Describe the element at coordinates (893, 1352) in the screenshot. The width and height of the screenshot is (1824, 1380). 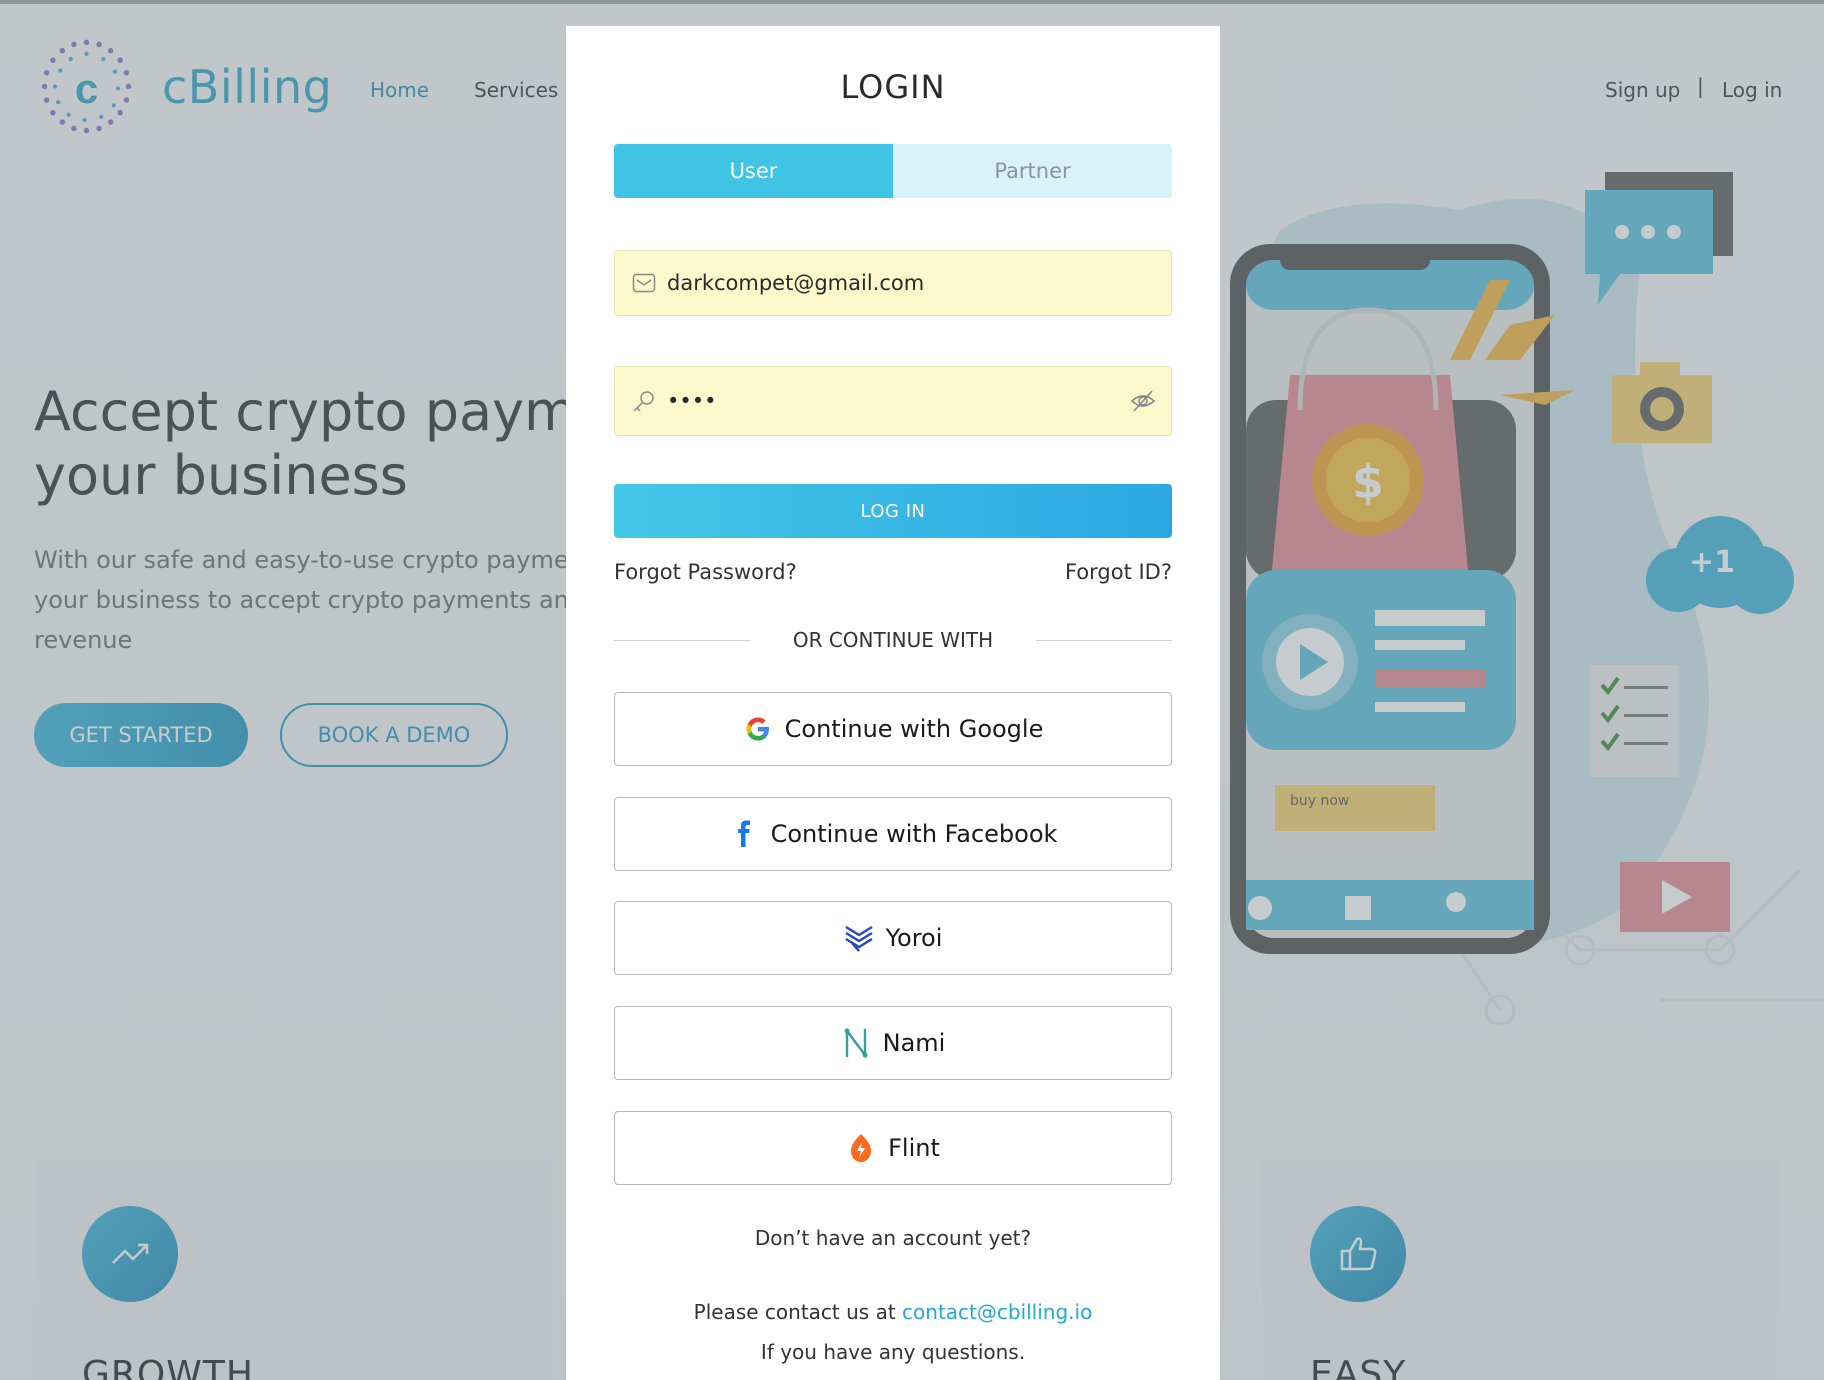
I see `questions-text: If you have any questions.` at that location.